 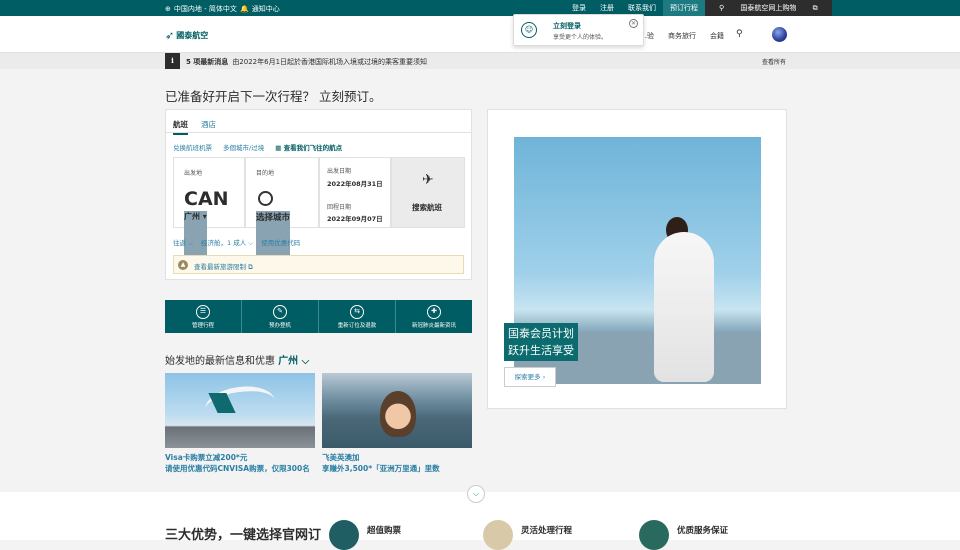 What do you see at coordinates (227, 242) in the screenshot?
I see `cabin-passenger-select: 经济舱，1 成人 ⌵` at bounding box center [227, 242].